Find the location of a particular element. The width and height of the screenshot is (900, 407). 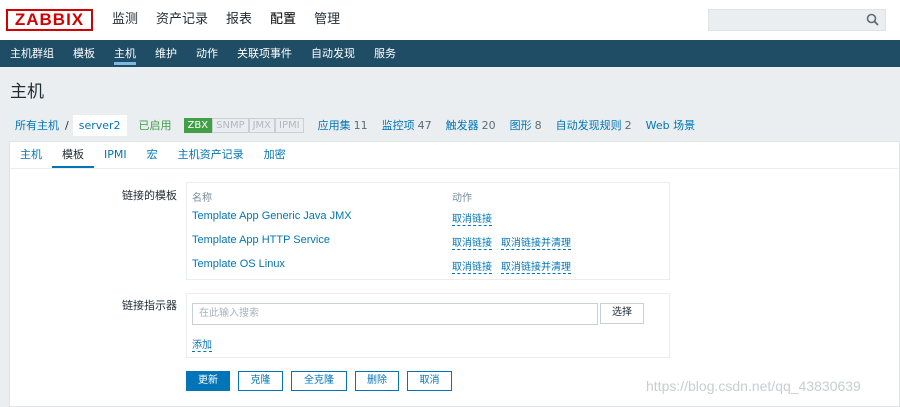

update-button: 更新 is located at coordinates (208, 381).